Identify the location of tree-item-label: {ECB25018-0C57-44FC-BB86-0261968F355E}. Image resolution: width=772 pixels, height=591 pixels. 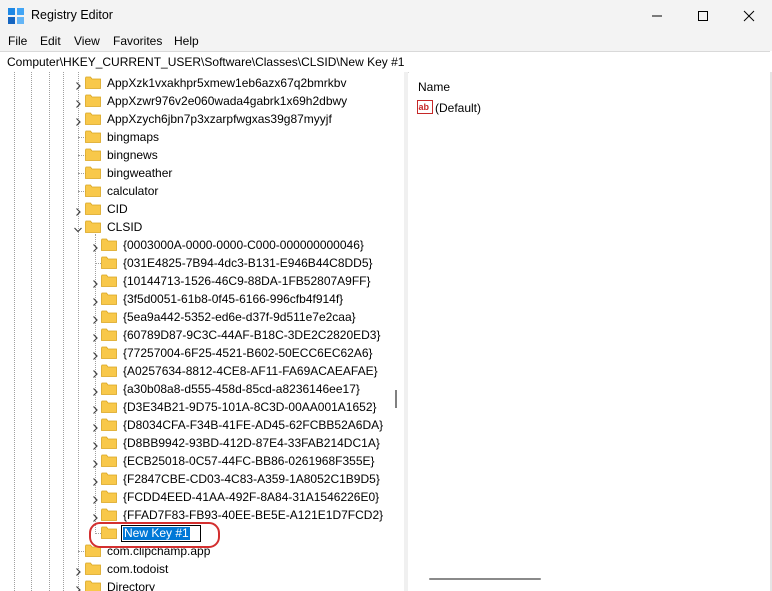
(249, 461).